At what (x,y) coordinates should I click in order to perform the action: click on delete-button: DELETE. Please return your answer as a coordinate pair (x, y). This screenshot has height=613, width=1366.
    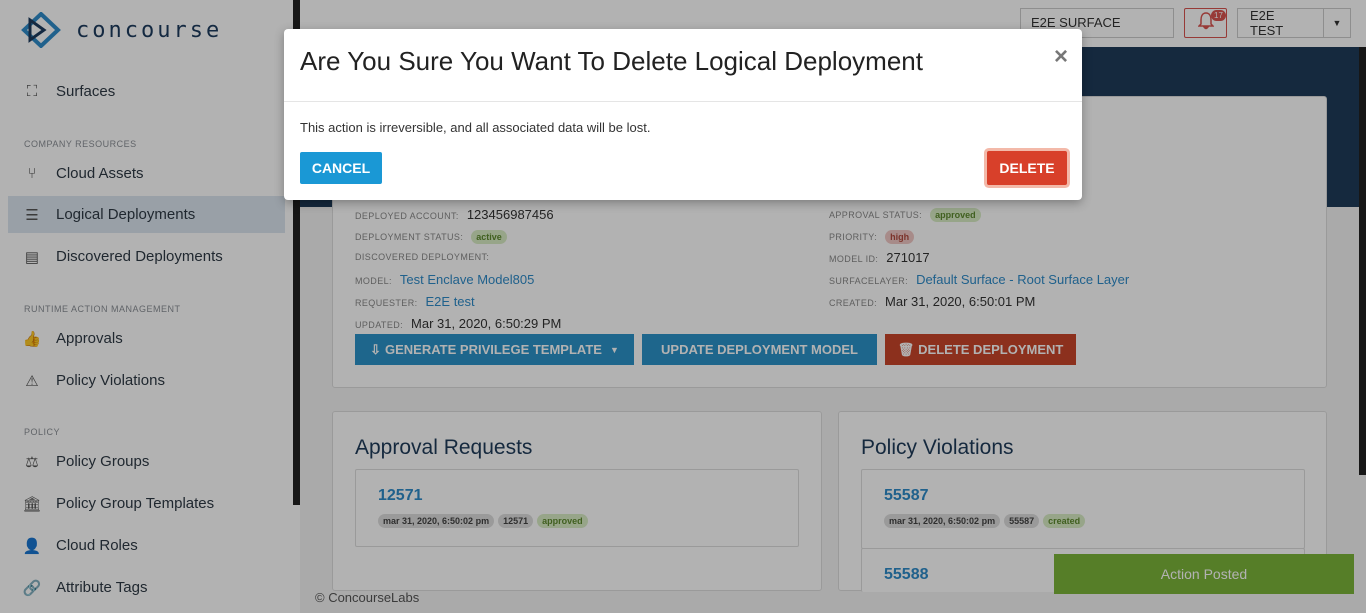
    Looking at the image, I should click on (1027, 168).